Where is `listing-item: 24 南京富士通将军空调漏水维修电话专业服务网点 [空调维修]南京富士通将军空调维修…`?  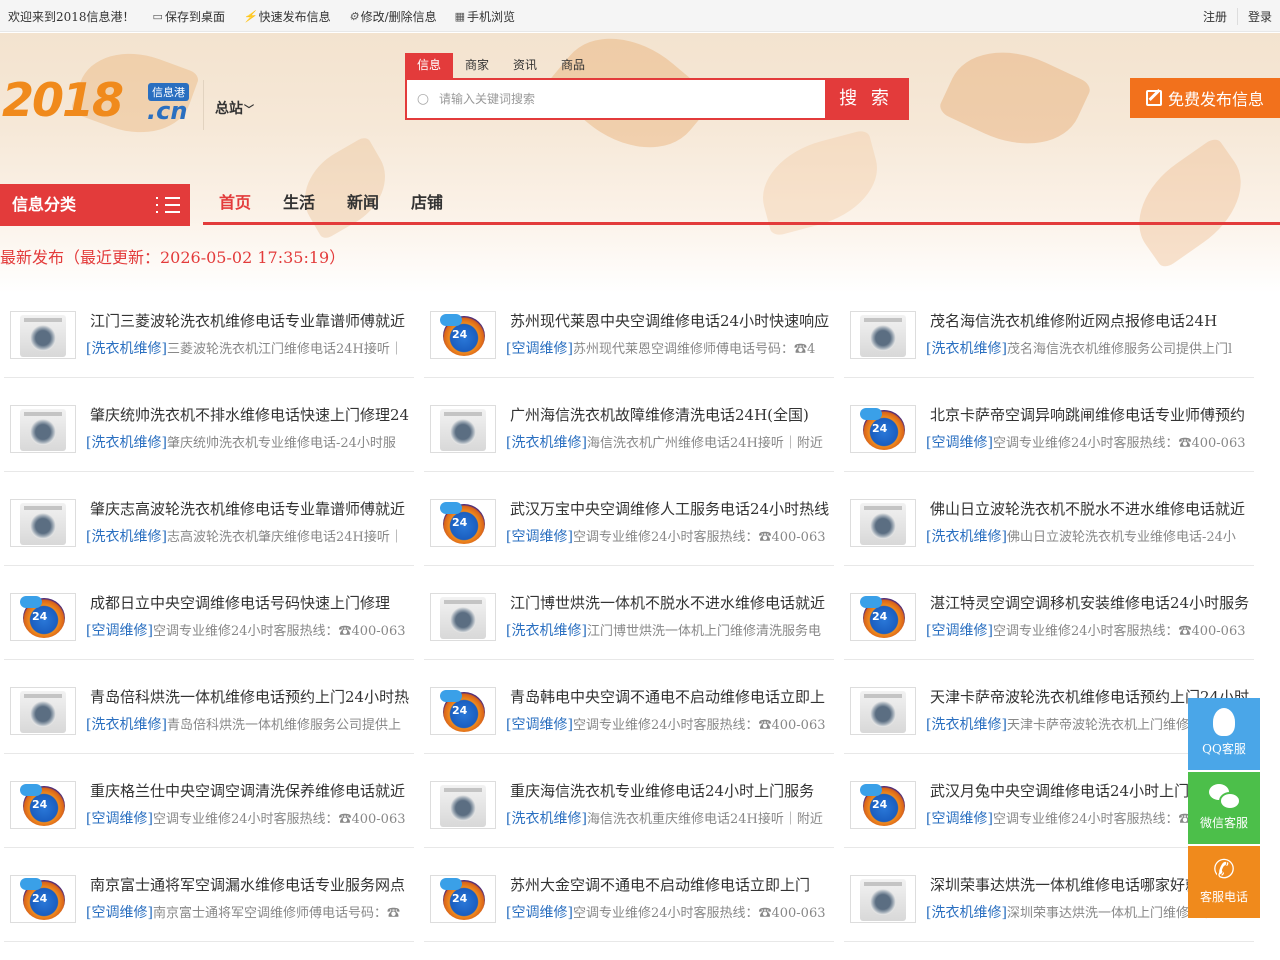
listing-item: 24 南京富士通将军空调漏水维修电话专业服务网点 [空调维修]南京富士通将军空调维修… is located at coordinates (209, 902).